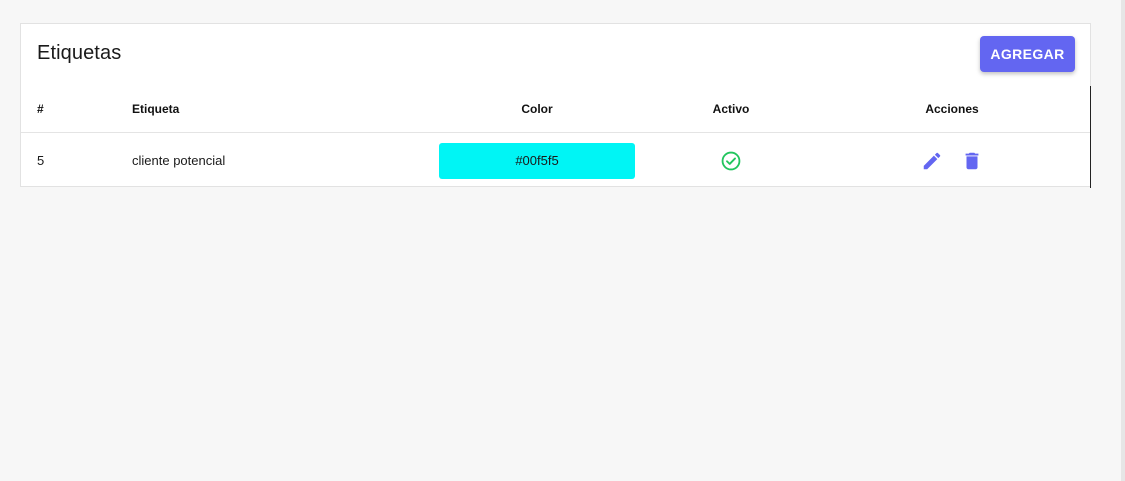 This screenshot has height=481, width=1125. What do you see at coordinates (952, 160) in the screenshot?
I see `row-actions` at bounding box center [952, 160].